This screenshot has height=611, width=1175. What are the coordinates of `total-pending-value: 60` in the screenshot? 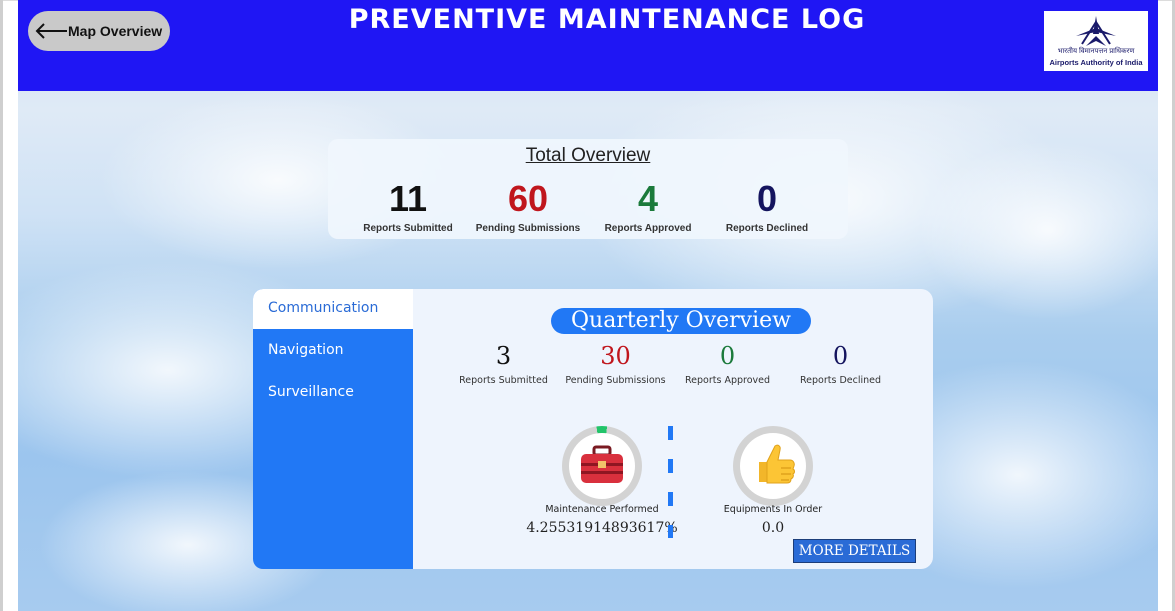 It's located at (528, 198).